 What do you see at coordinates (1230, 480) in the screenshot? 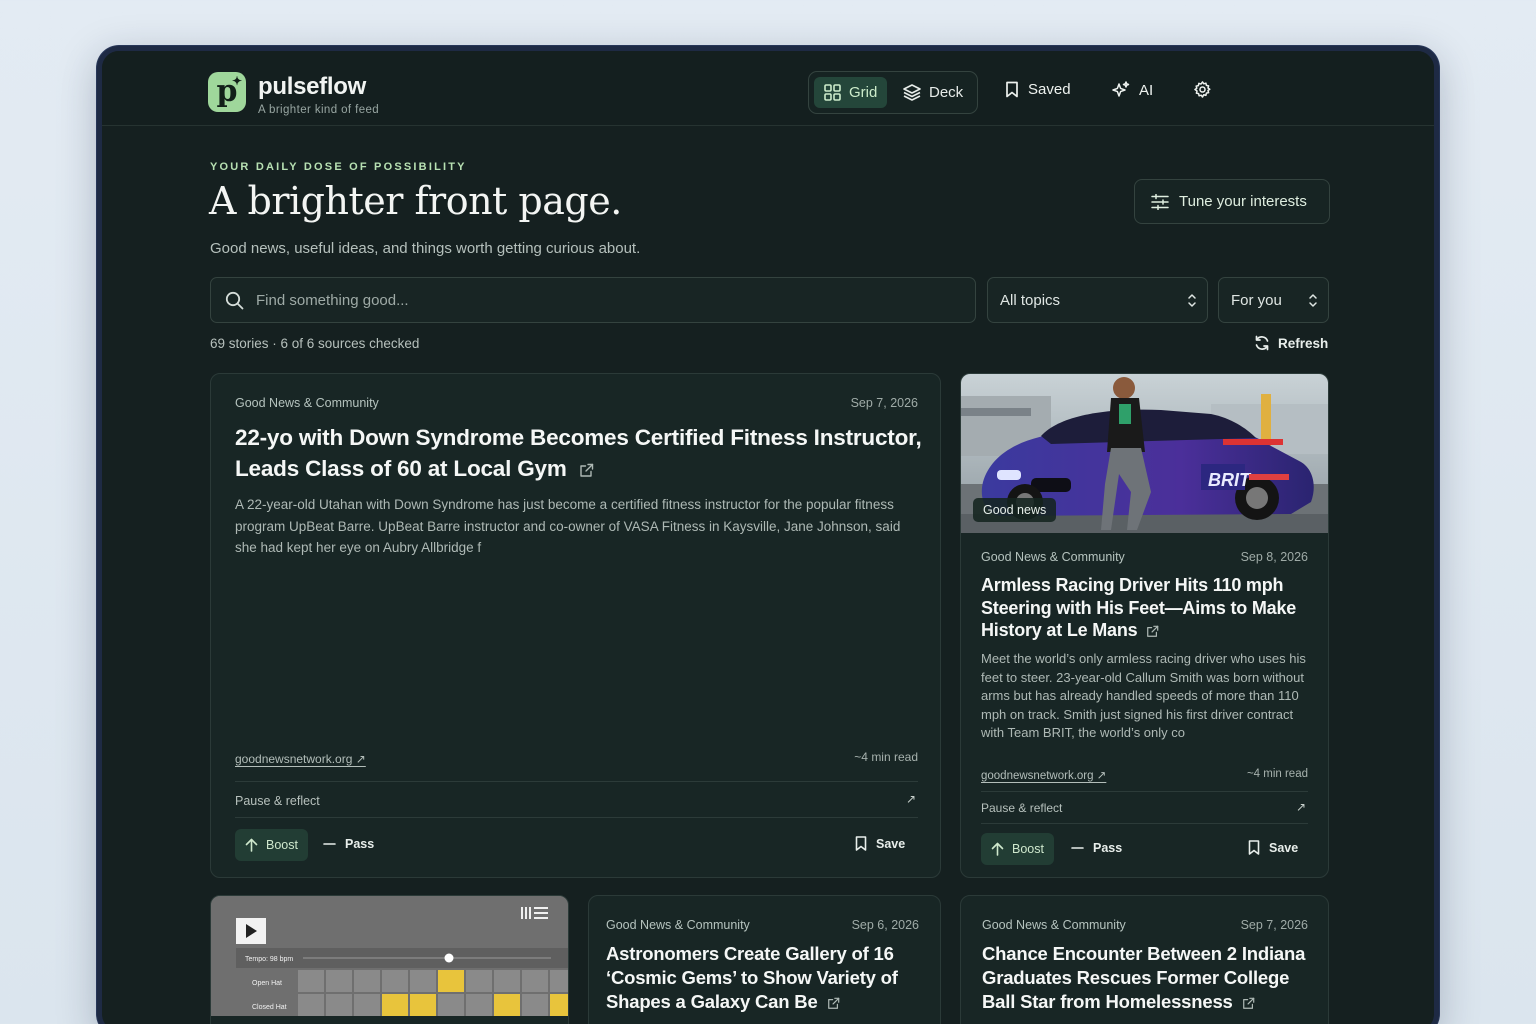
I see `car-livery-text: BRIT` at bounding box center [1230, 480].